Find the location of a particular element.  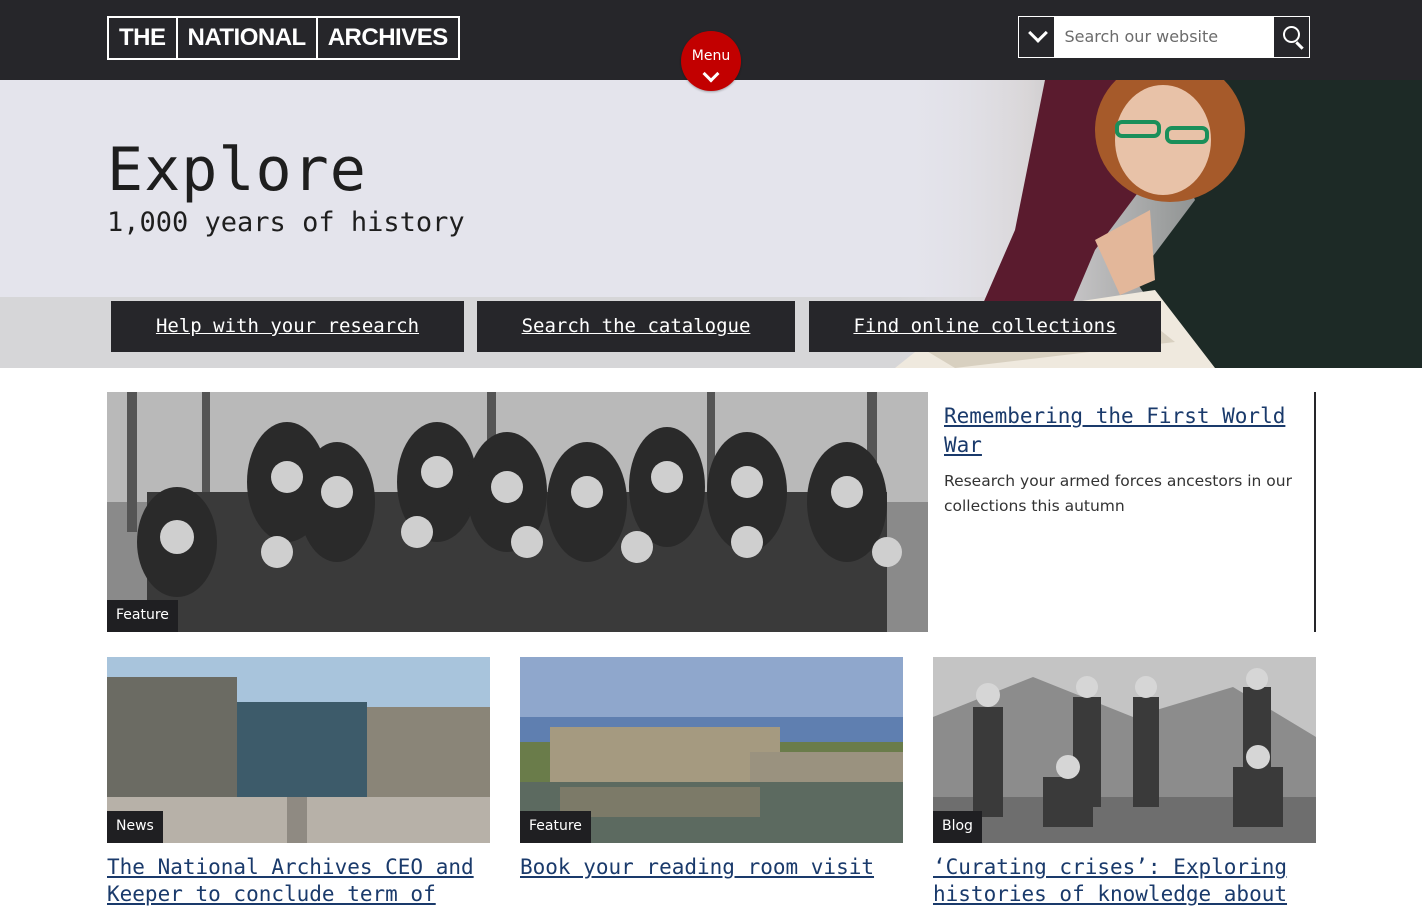

hero-subtitle: 1,000 years of history is located at coordinates (286, 222).